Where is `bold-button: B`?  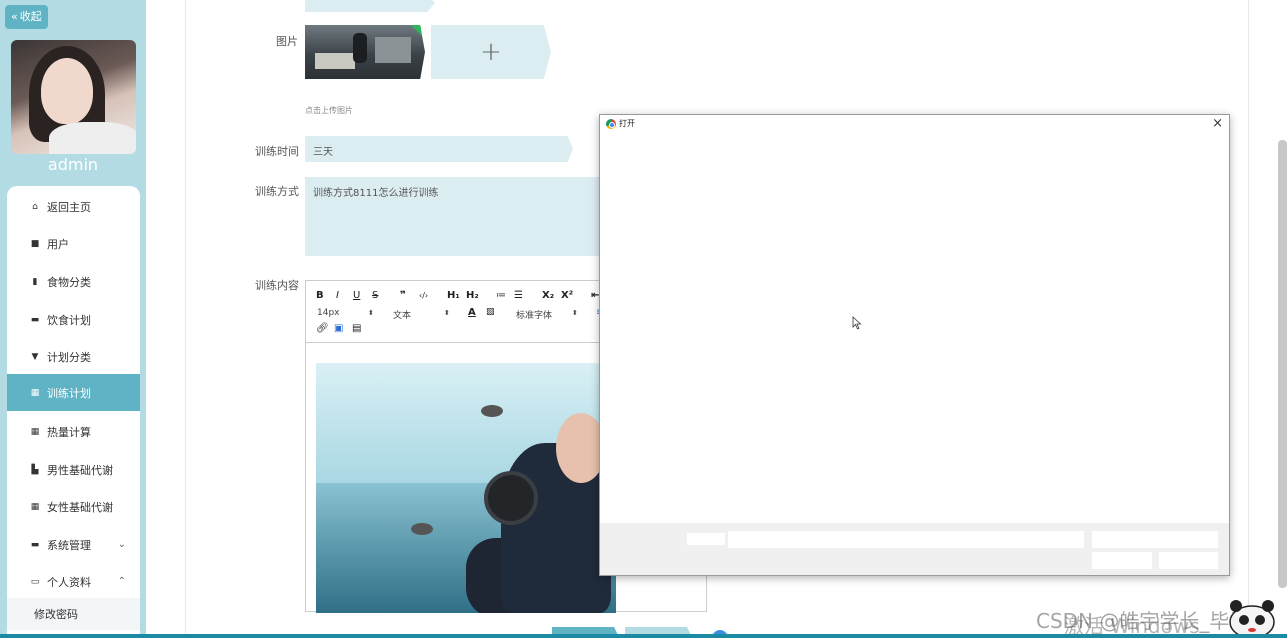 bold-button: B is located at coordinates (320, 295).